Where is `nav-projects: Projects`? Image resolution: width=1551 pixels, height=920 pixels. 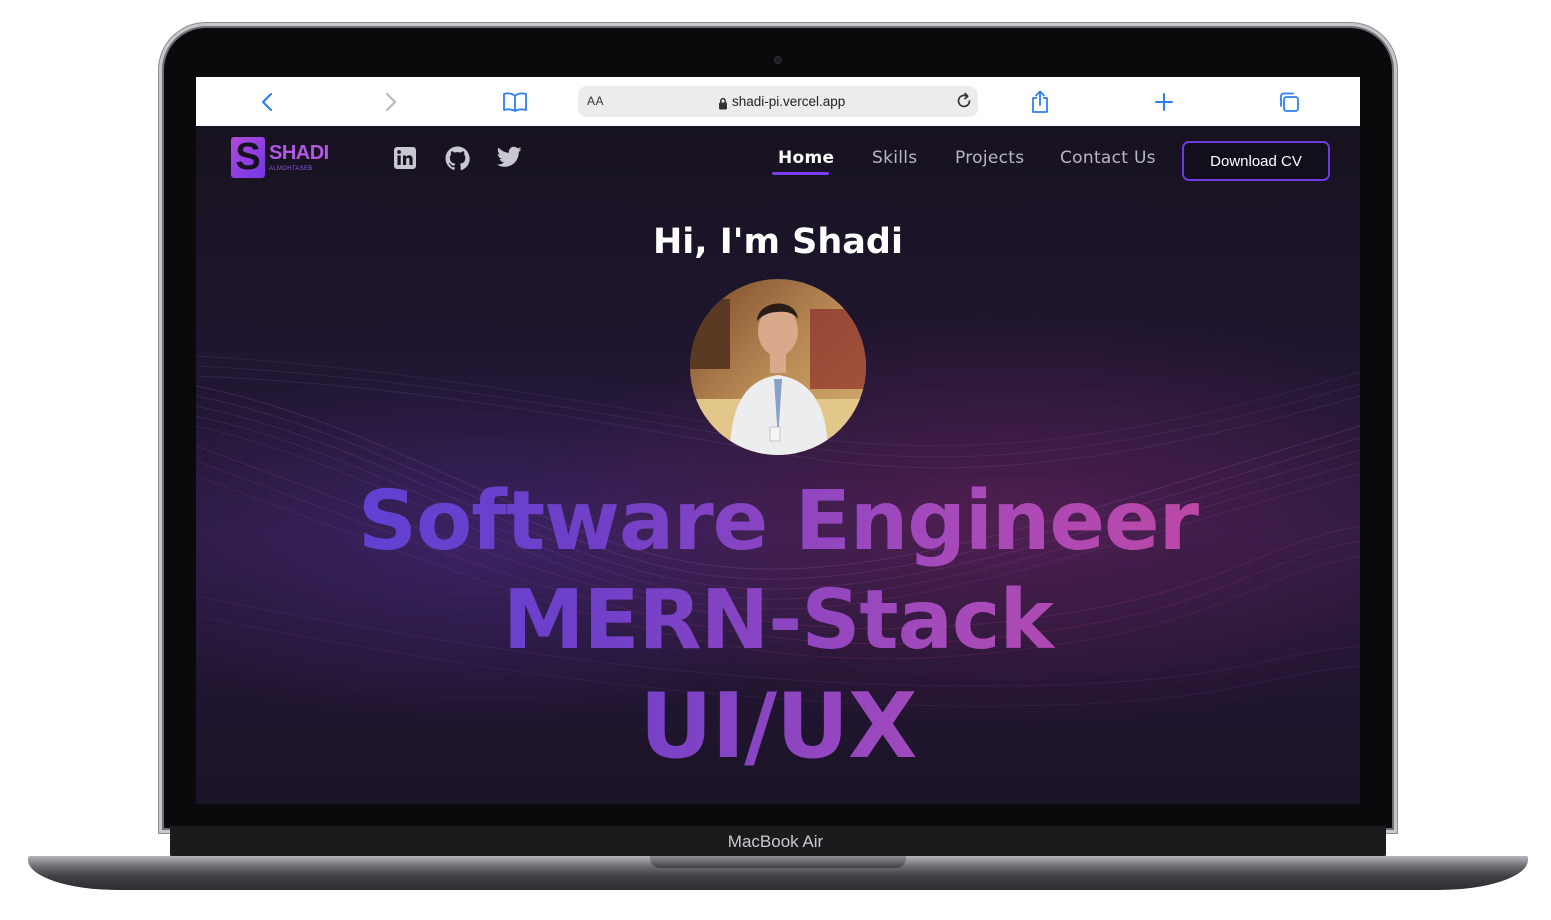
nav-projects: Projects is located at coordinates (989, 158).